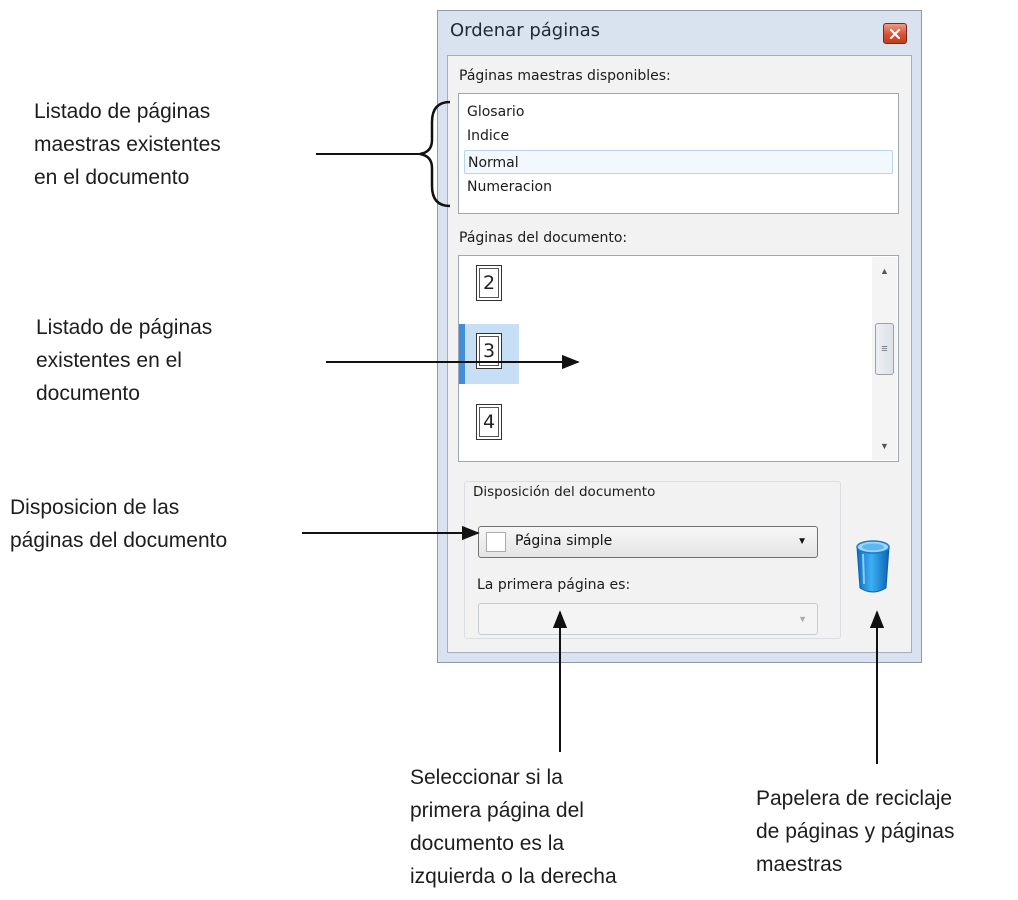 The image size is (1018, 900). I want to click on annotation-line: documento, so click(88, 393).